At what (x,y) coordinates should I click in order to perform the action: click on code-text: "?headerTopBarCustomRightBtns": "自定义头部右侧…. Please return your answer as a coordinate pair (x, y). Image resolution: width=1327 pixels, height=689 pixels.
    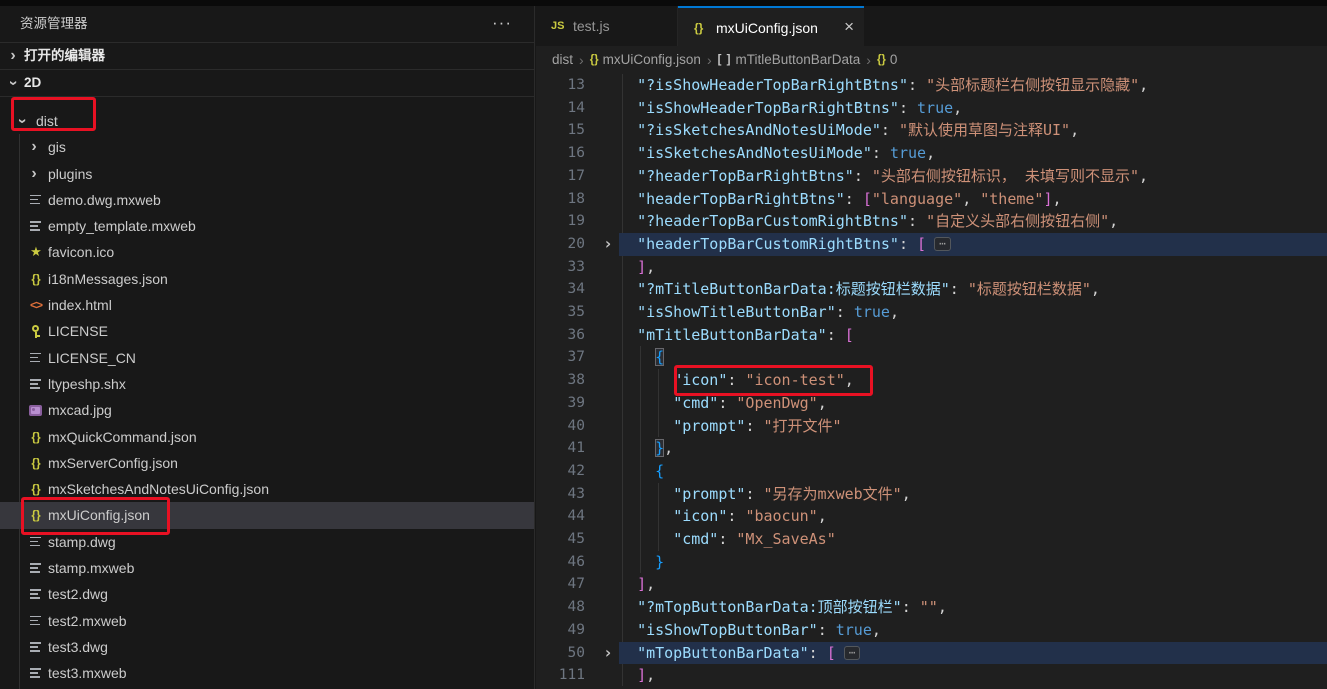
    Looking at the image, I should click on (868, 221).